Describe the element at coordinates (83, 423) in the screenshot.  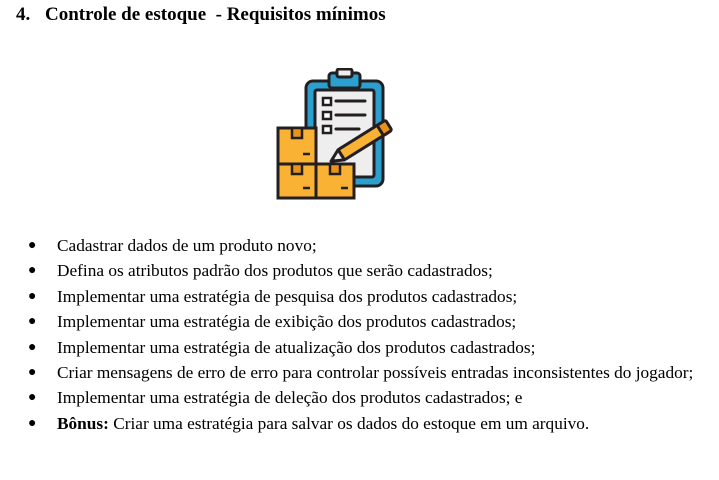
I see `item-prefix: Bônus:` at that location.